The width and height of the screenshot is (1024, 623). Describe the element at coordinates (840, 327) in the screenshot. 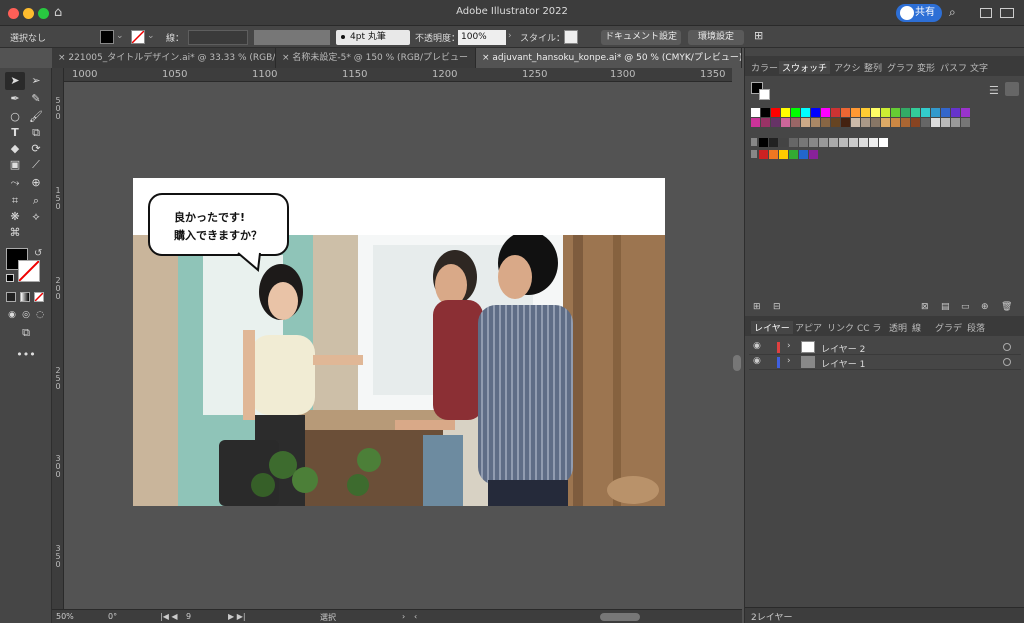

I see `tab-links: リンク` at that location.